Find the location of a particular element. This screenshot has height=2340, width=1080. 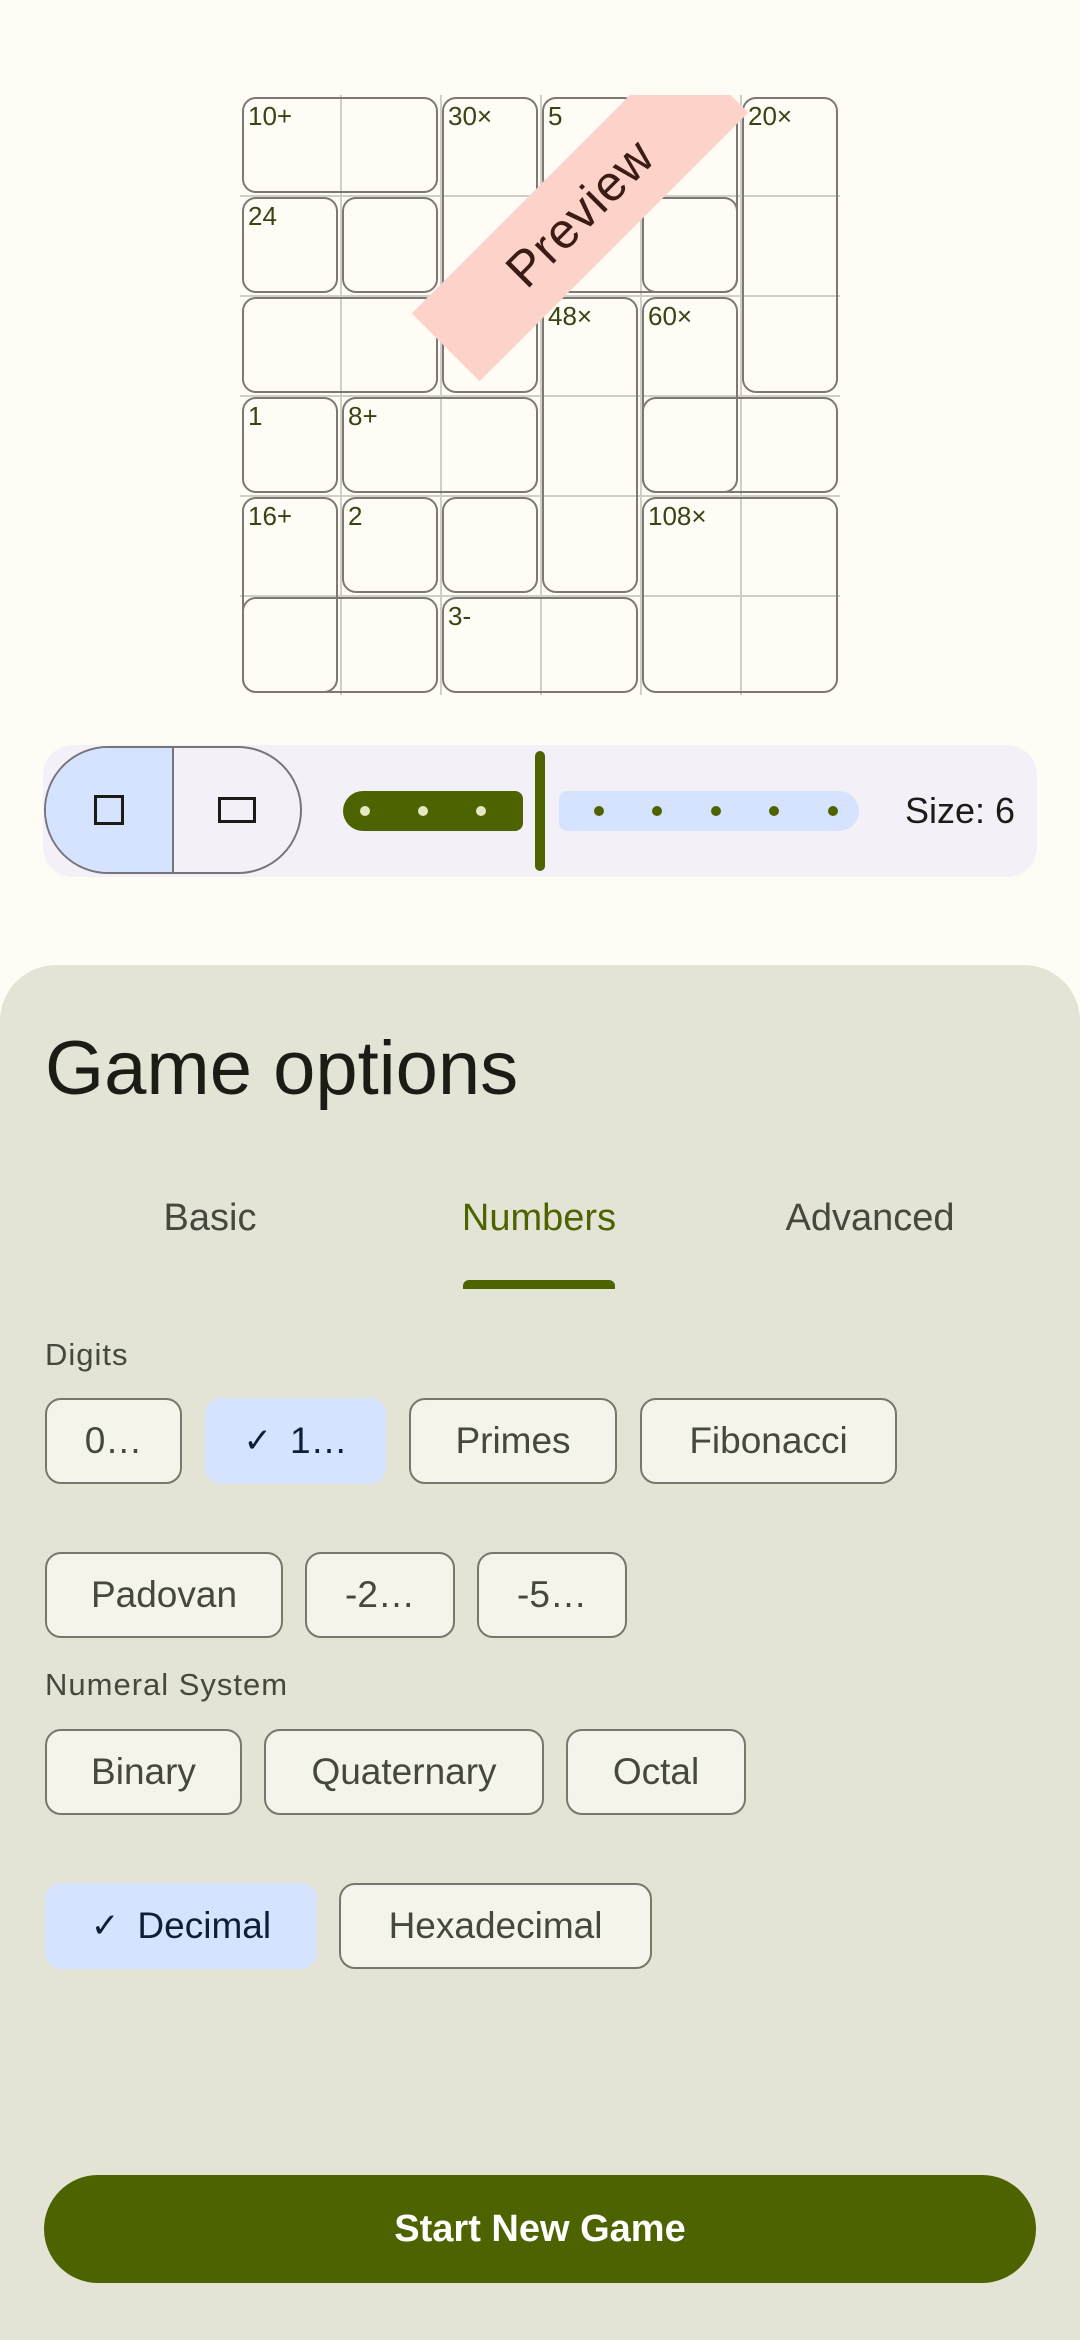

slider-inactive-track is located at coordinates (709, 811).